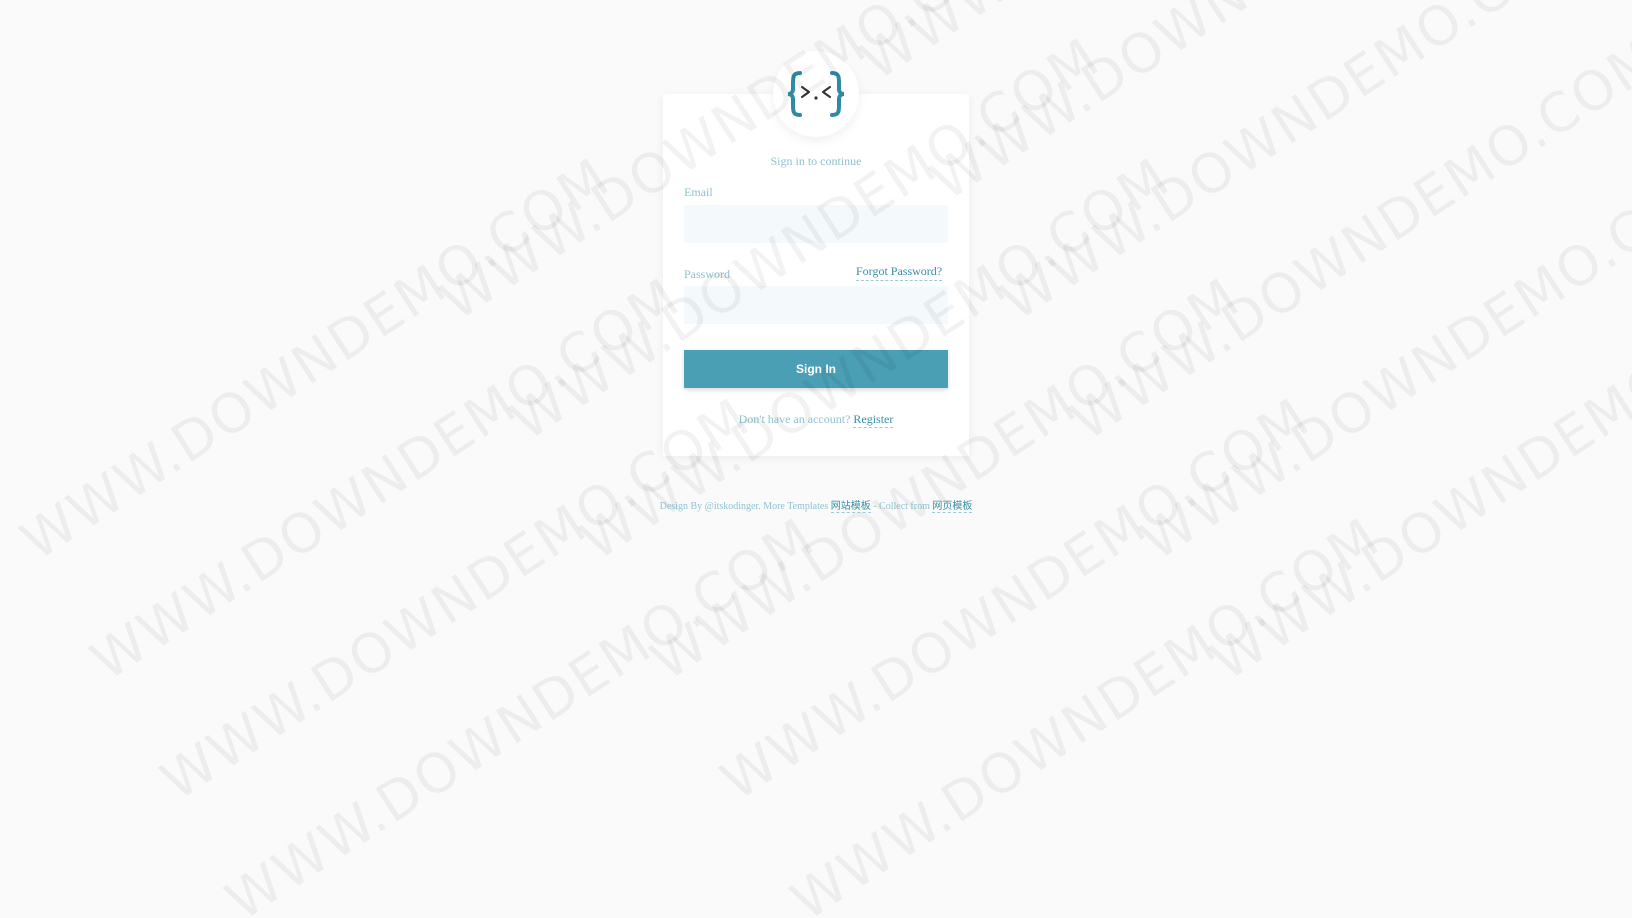 This screenshot has height=918, width=1632. I want to click on password-input, so click(816, 305).